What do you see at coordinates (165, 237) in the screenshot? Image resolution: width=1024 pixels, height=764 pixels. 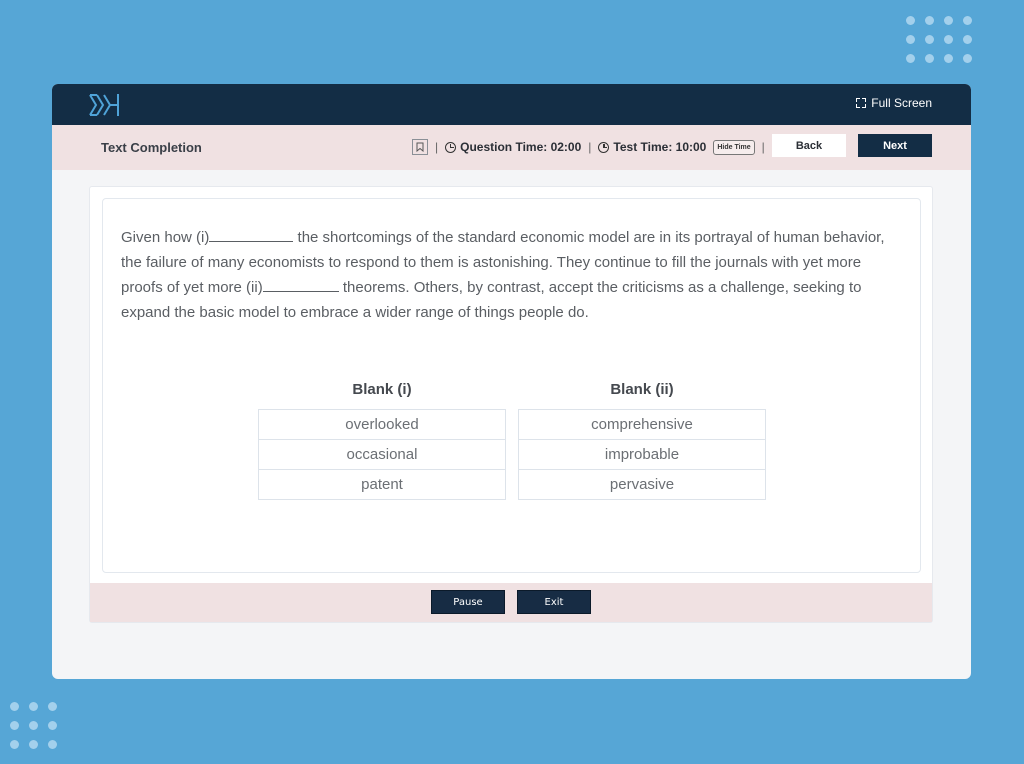 I see `passage-text: Given how (i)` at bounding box center [165, 237].